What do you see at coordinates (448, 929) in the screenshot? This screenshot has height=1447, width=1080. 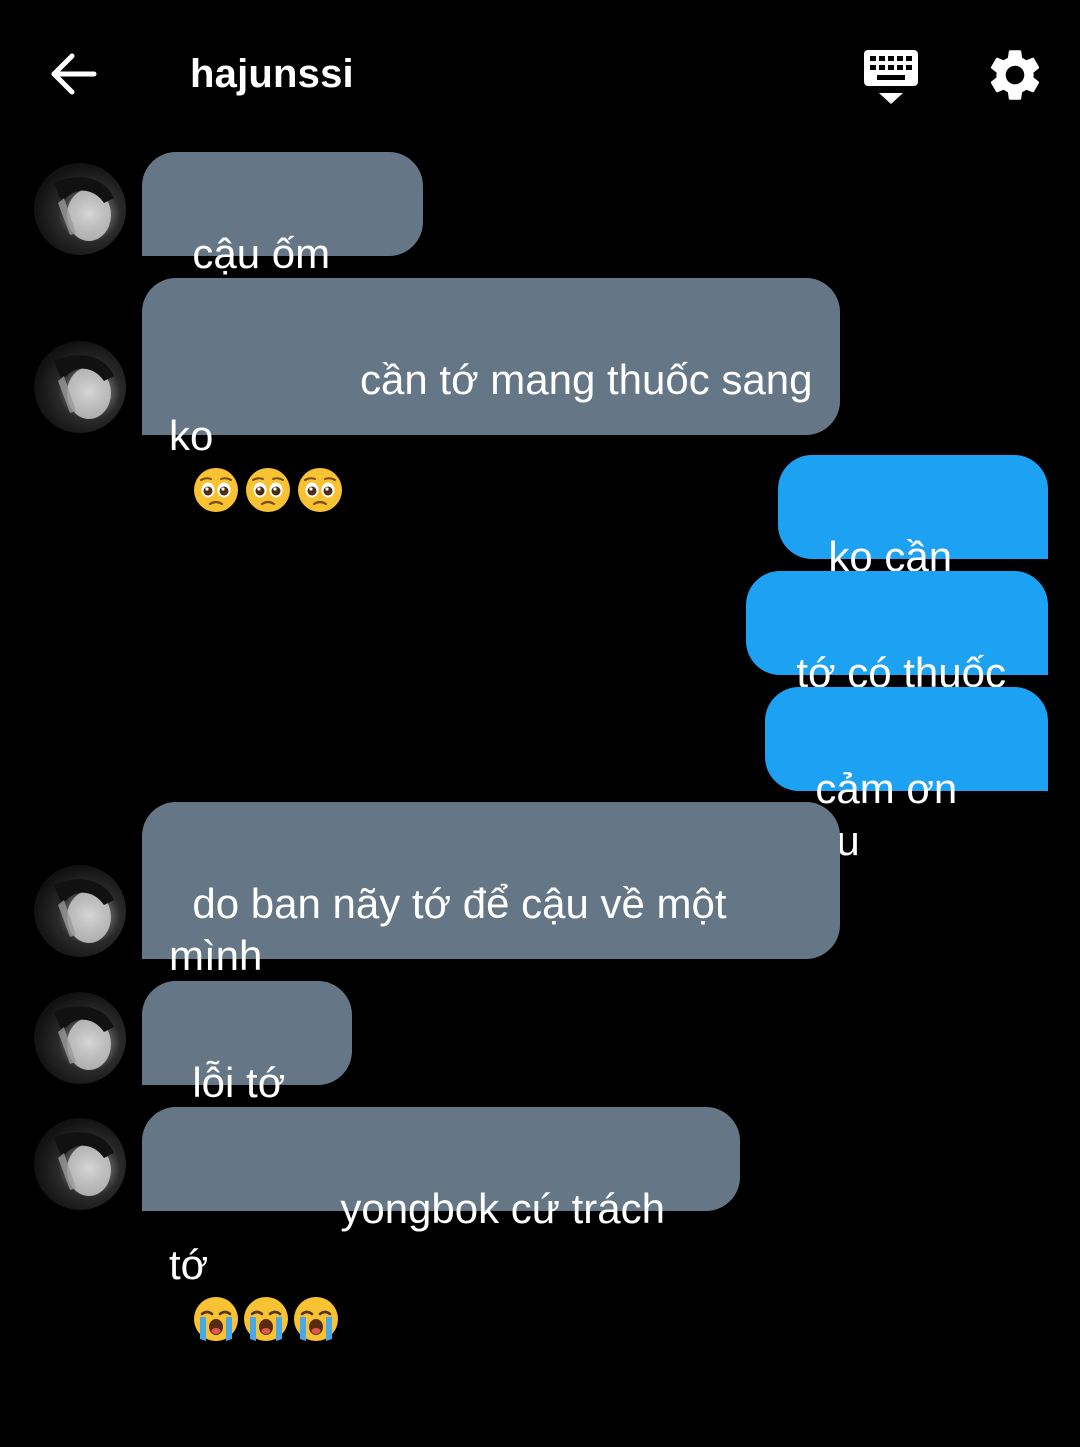 I see `message-text: do ban nãy tớ để cậu về một mình` at bounding box center [448, 929].